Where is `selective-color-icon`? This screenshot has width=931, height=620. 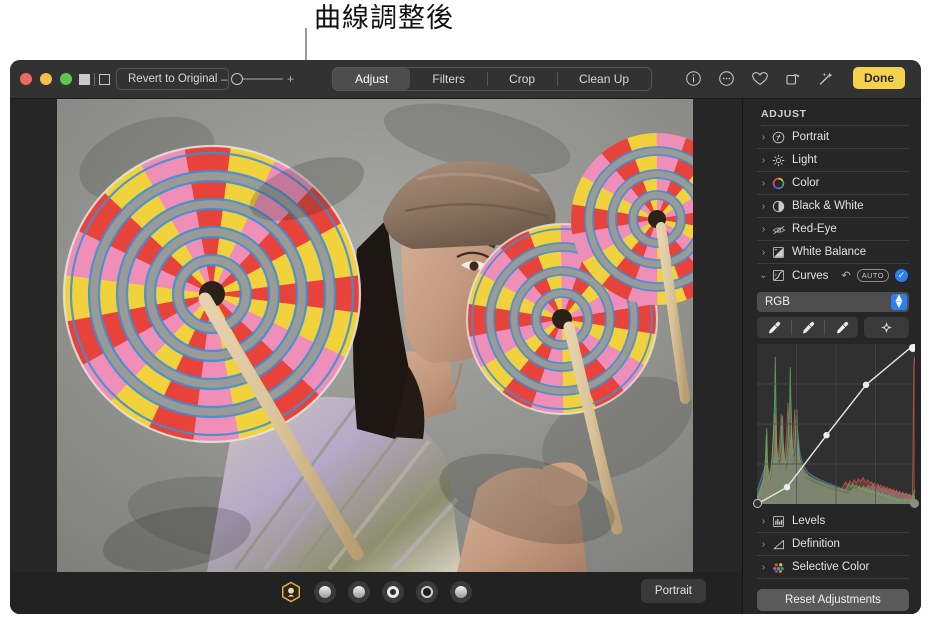
selective-color-icon is located at coordinates (778, 567).